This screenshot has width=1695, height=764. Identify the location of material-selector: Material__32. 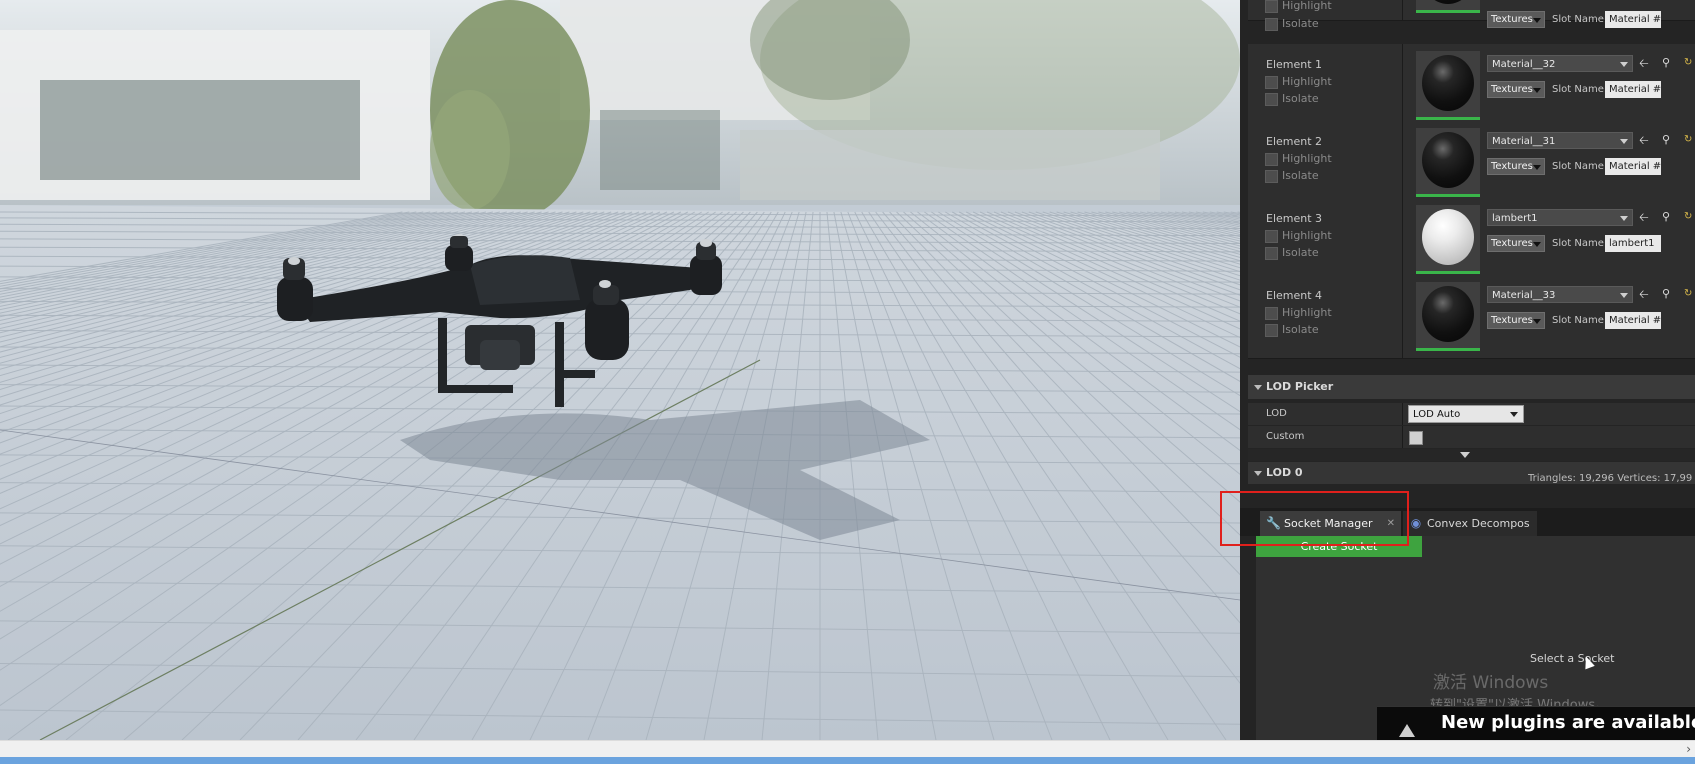
(1560, 63).